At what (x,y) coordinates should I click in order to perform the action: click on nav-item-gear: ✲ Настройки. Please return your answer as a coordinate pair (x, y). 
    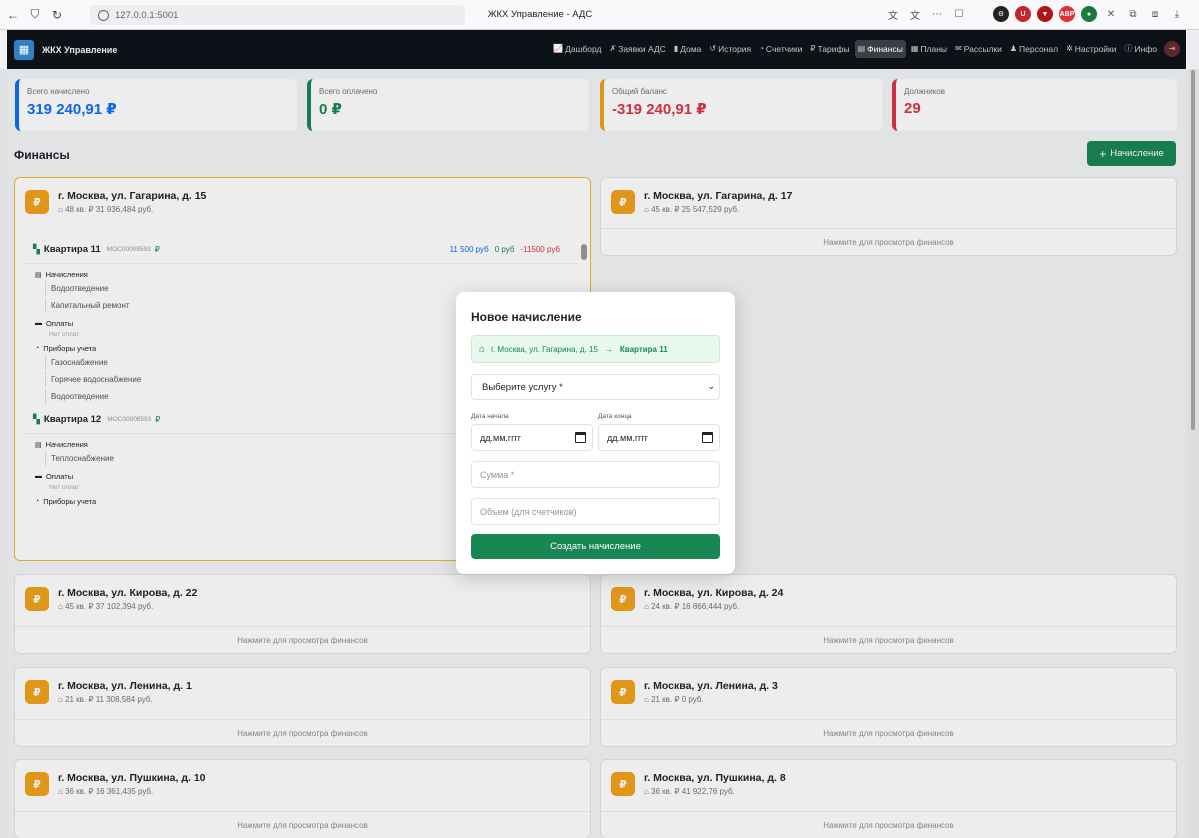
    Looking at the image, I should click on (1091, 49).